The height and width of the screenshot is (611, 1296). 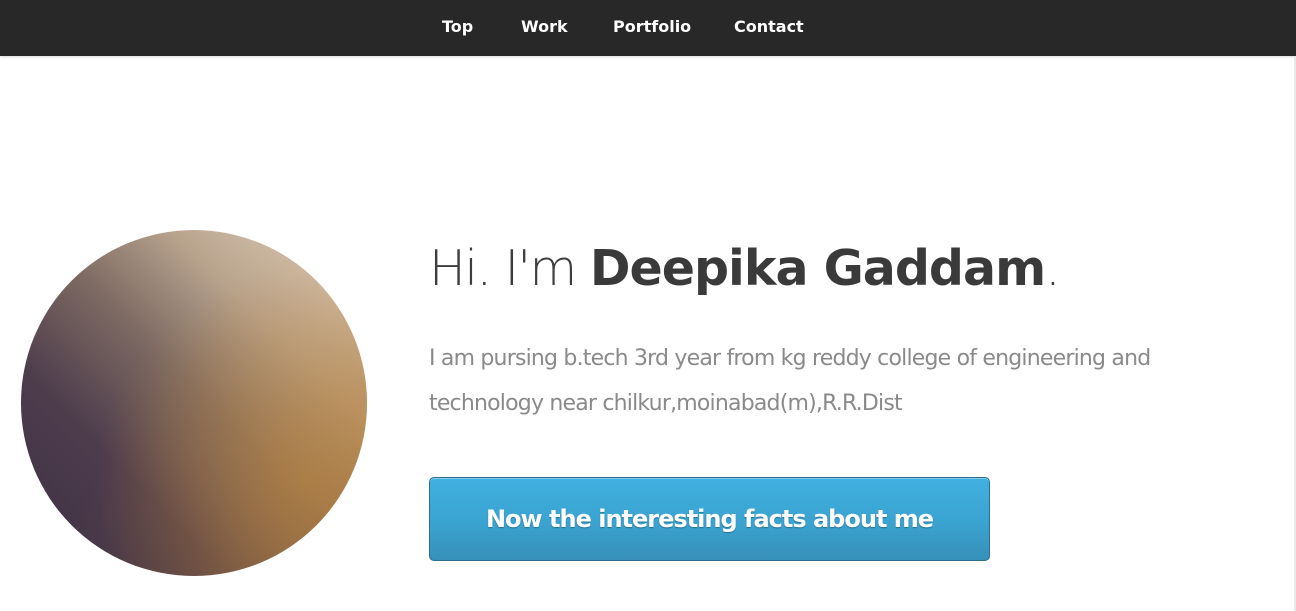 What do you see at coordinates (503, 268) in the screenshot?
I see `hero-greeting: Hi. I'm` at bounding box center [503, 268].